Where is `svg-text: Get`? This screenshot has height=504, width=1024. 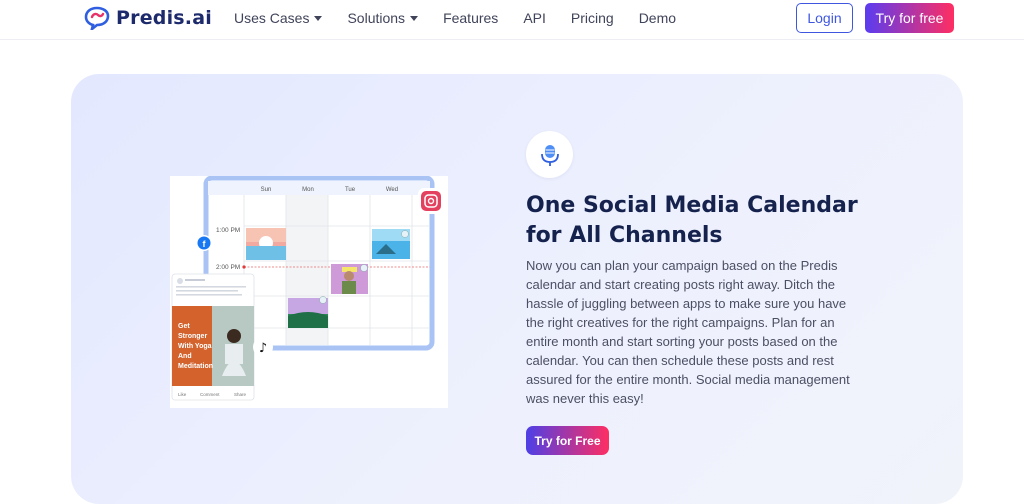 svg-text: Get is located at coordinates (184, 326).